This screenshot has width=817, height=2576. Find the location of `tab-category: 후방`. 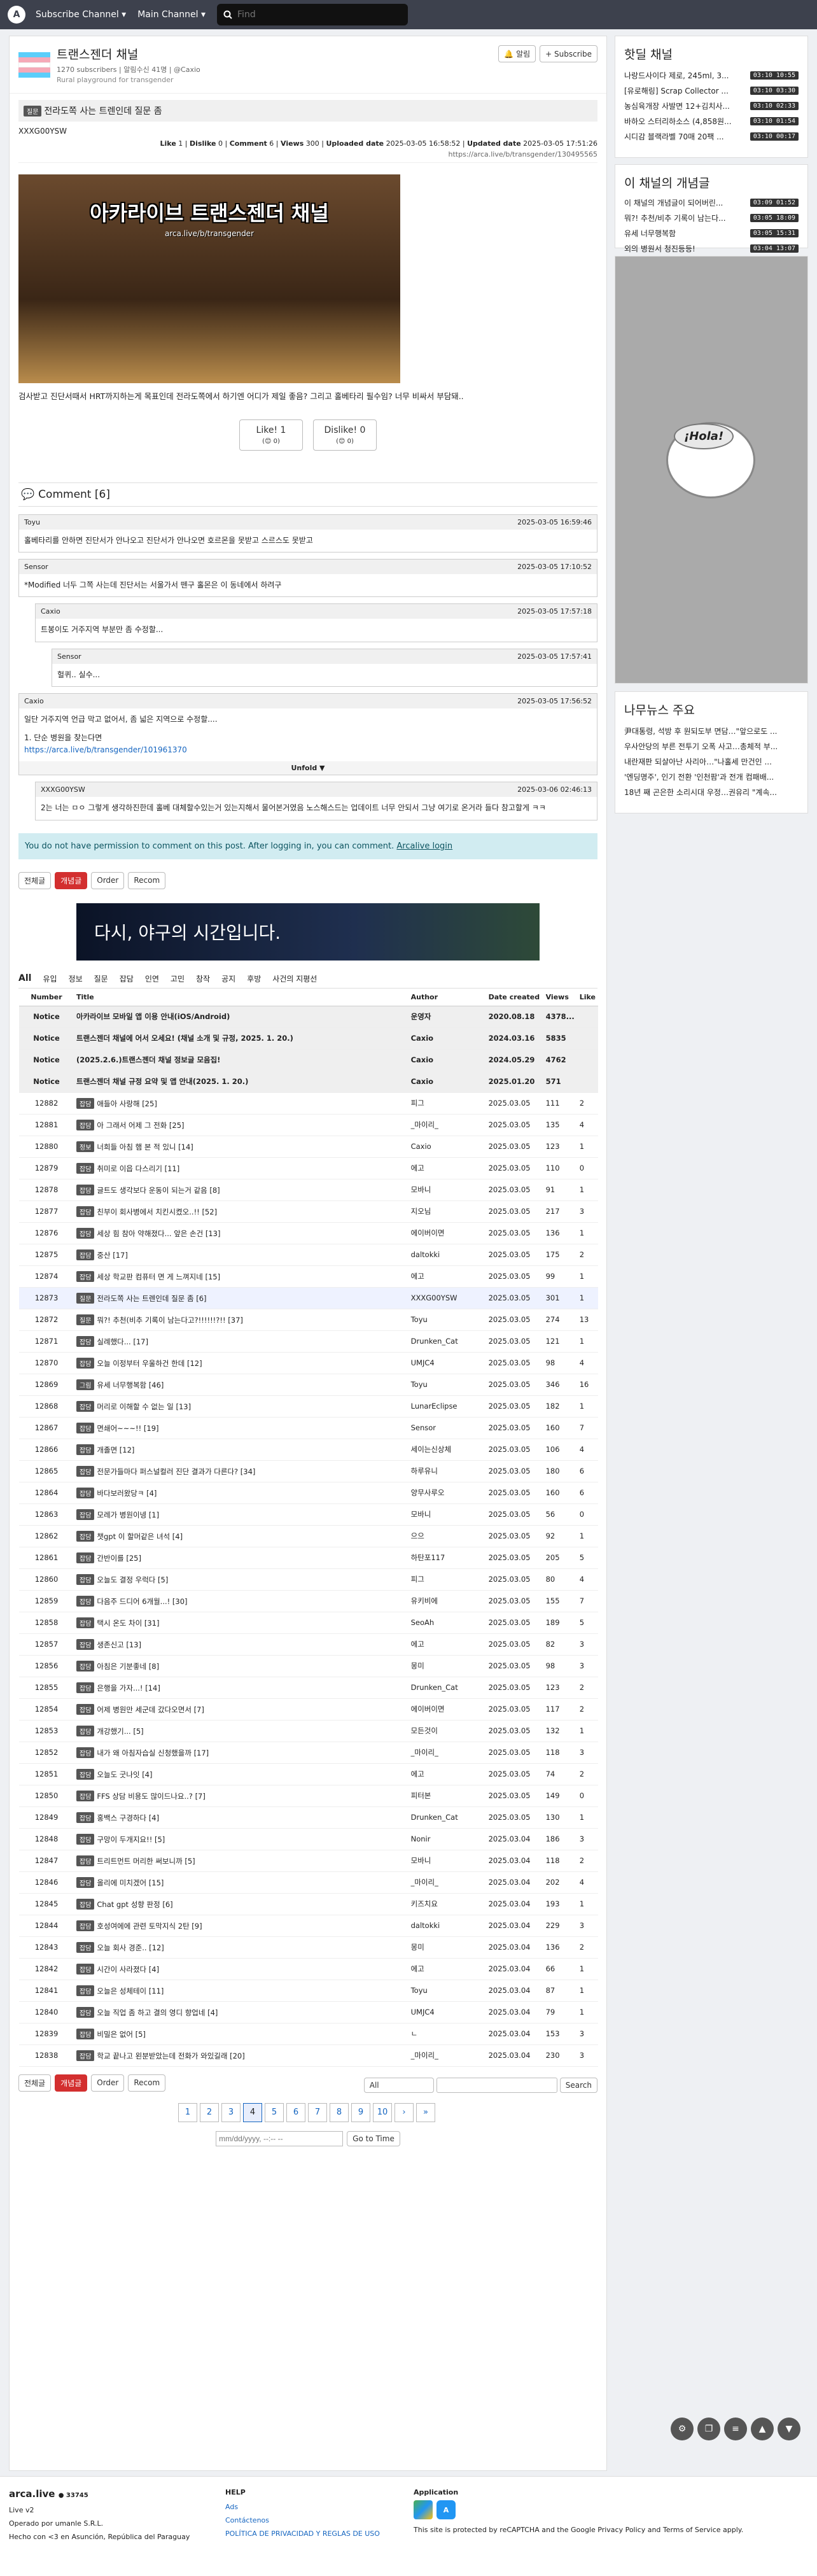

tab-category: 후방 is located at coordinates (254, 979).